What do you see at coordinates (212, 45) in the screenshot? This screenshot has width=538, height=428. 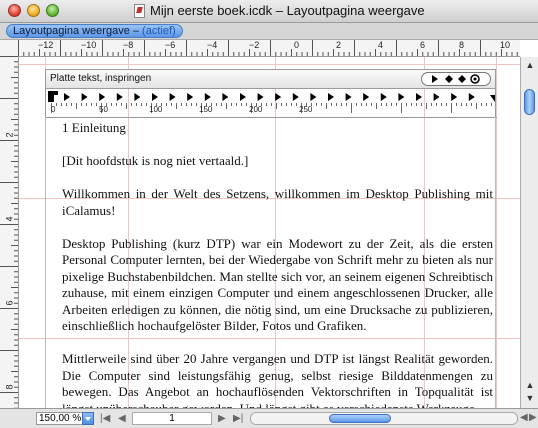 I see `hruler-label: −4` at bounding box center [212, 45].